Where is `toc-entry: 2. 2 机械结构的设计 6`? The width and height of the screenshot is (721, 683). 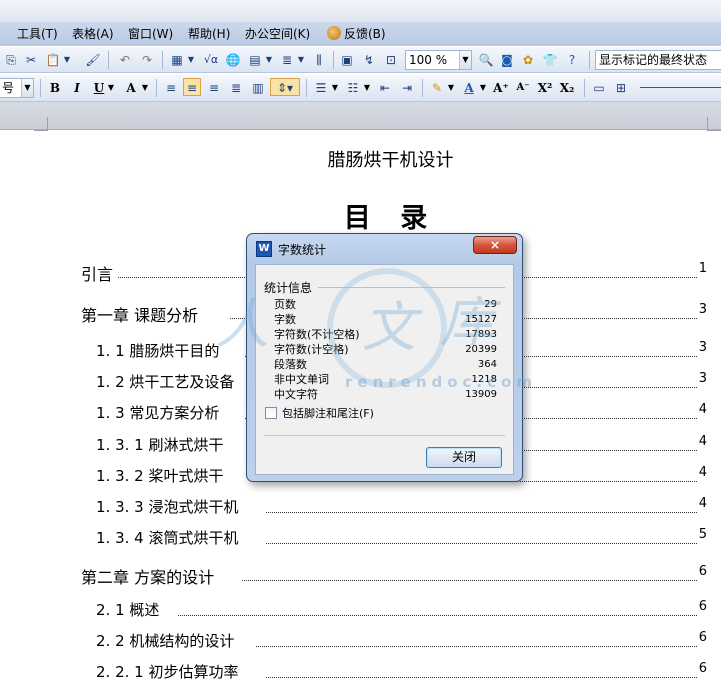 toc-entry: 2. 2 机械结构的设计 6 is located at coordinates (353, 641).